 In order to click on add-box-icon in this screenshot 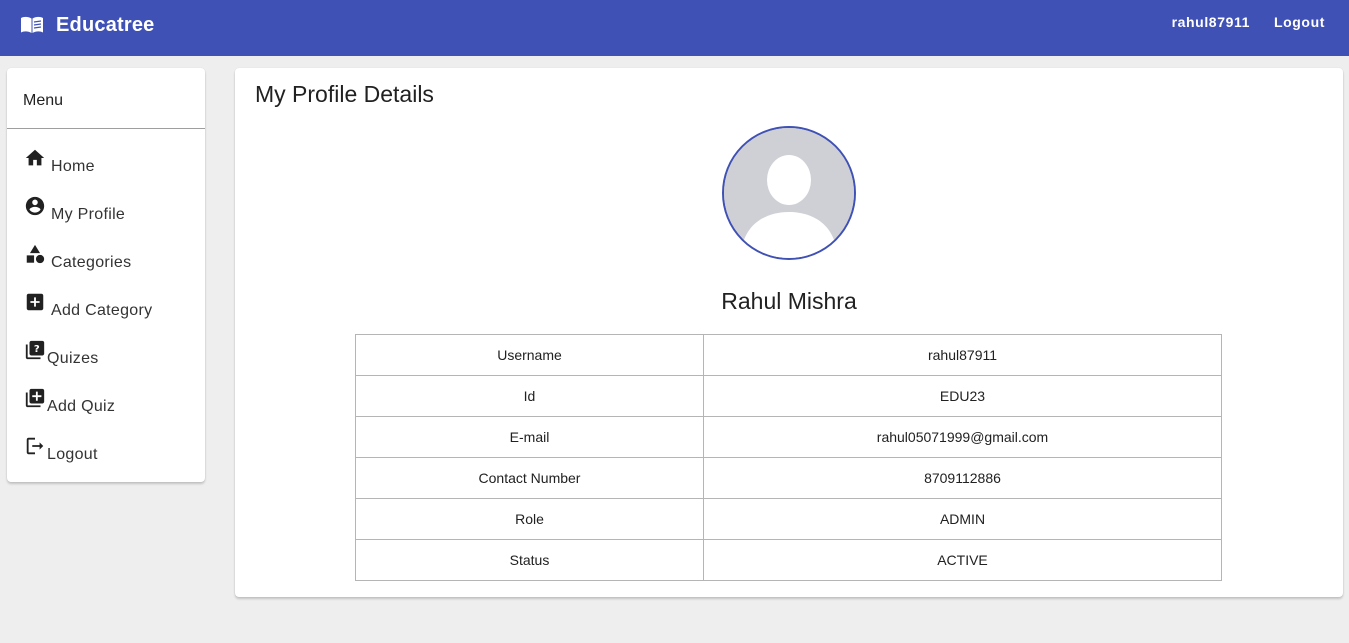, I will do `click(35, 302)`.